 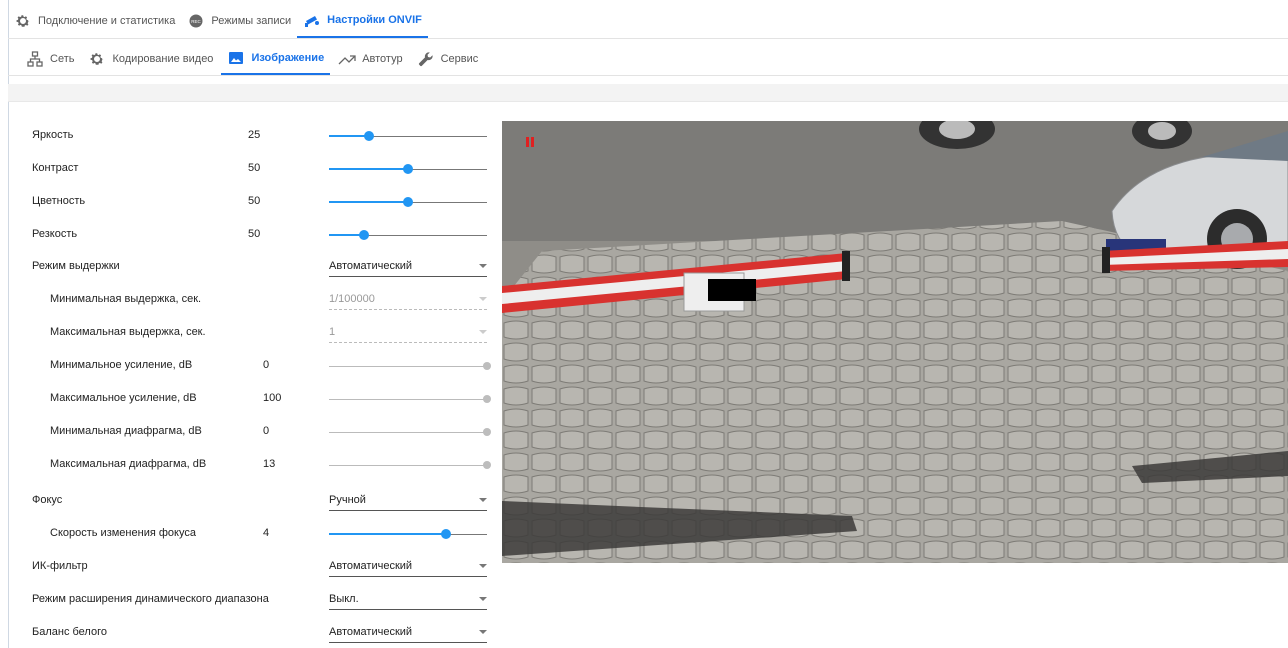 I want to click on tab-connection-stats: Подключение и статистика, so click(x=94, y=21).